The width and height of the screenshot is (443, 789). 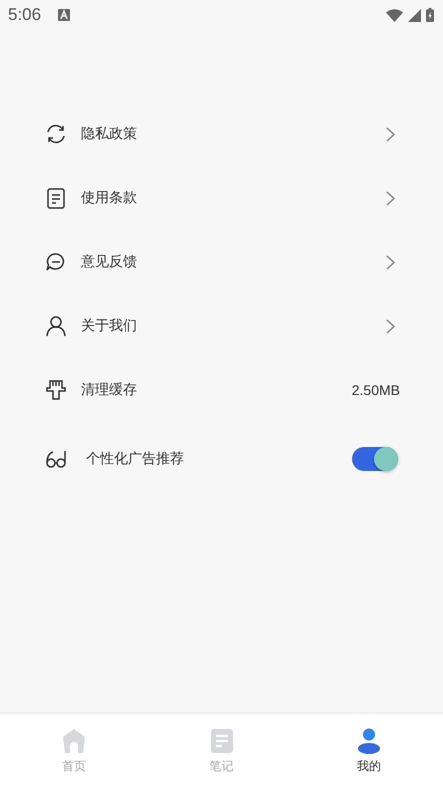 I want to click on glasses-icon, so click(x=56, y=459).